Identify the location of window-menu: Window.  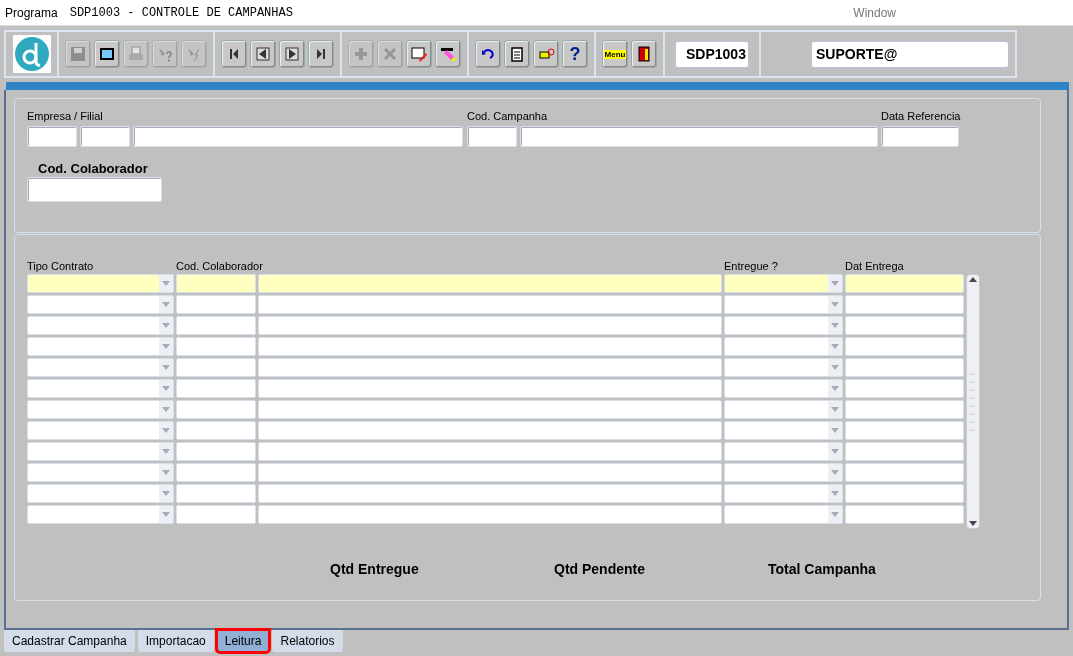
(874, 12).